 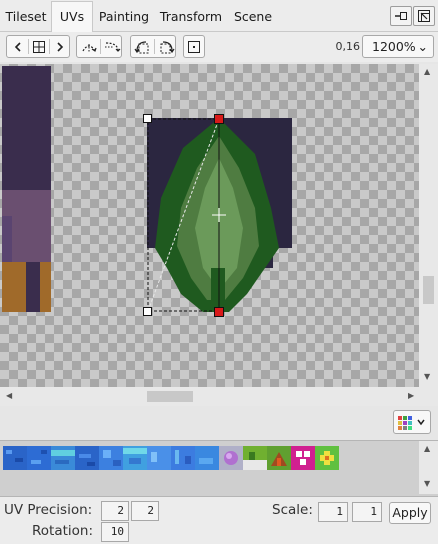 What do you see at coordinates (427, 448) in the screenshot?
I see `tile-scroll-up-icon: ▲` at bounding box center [427, 448].